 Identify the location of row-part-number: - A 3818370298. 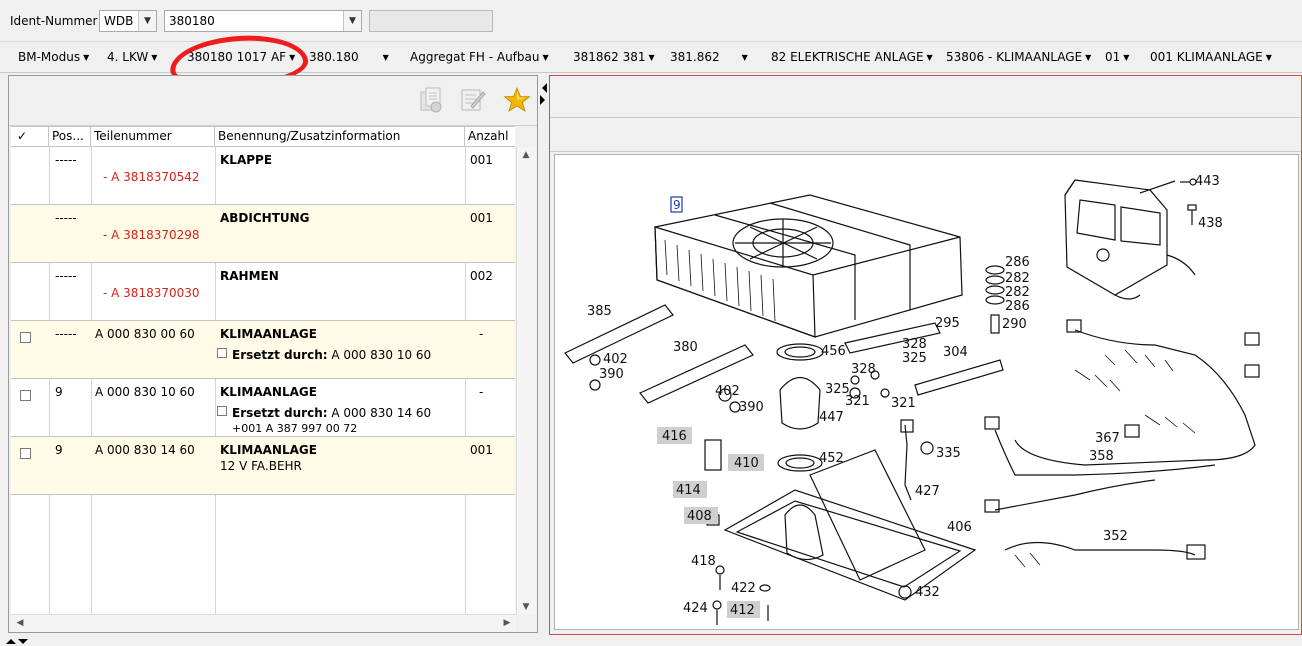
(151, 235).